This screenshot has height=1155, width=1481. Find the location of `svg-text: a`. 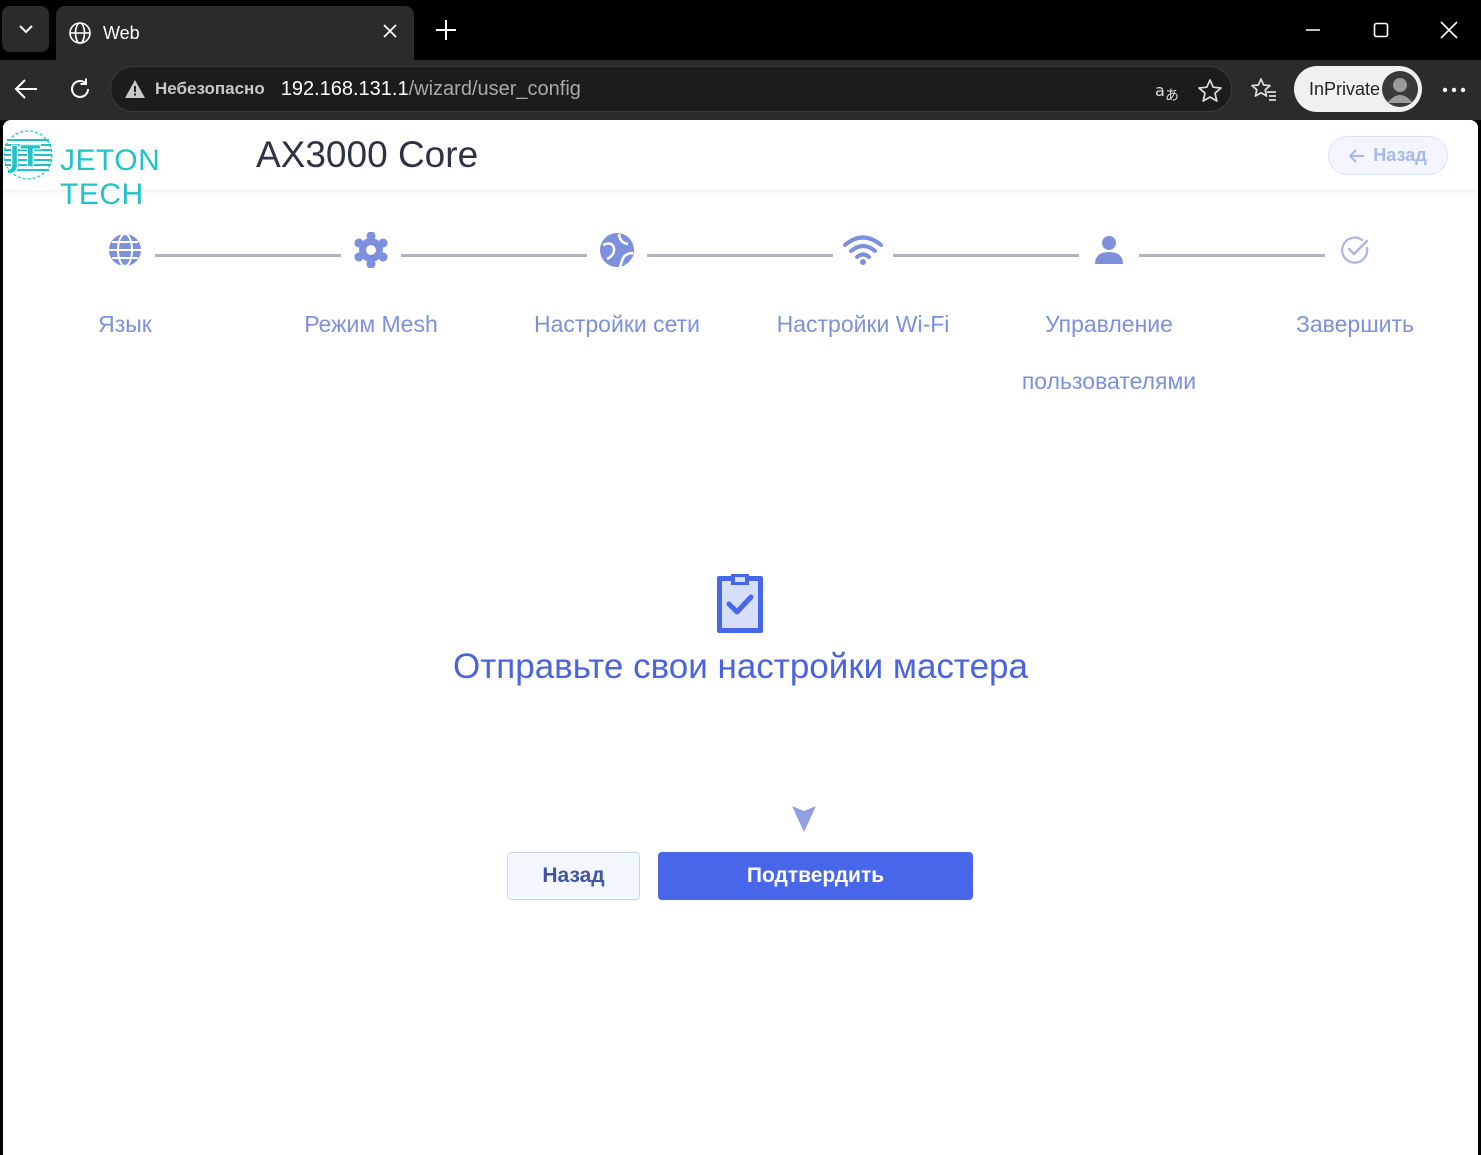

svg-text: a is located at coordinates (1160, 90).